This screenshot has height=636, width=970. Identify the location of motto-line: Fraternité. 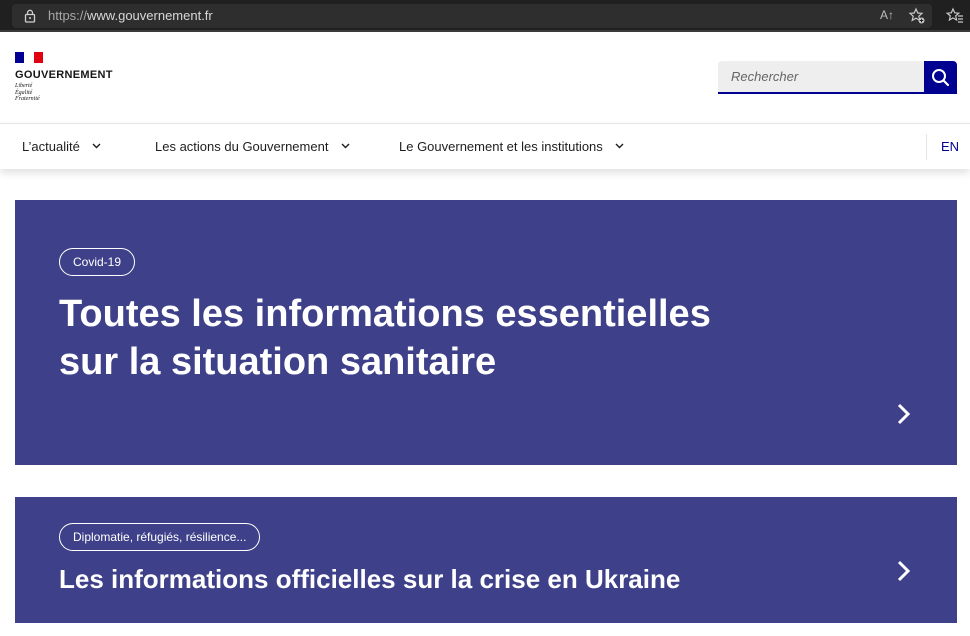
(27, 99).